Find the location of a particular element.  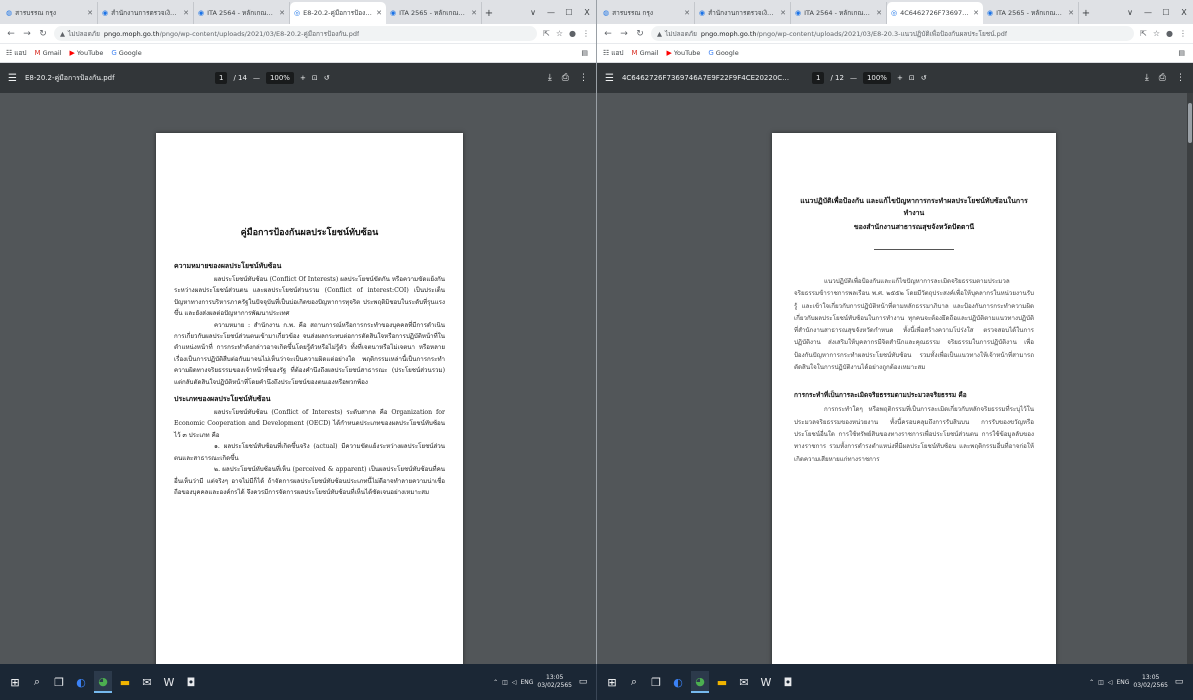

clock: 13:05 03/02/2565 is located at coordinates (1150, 682).